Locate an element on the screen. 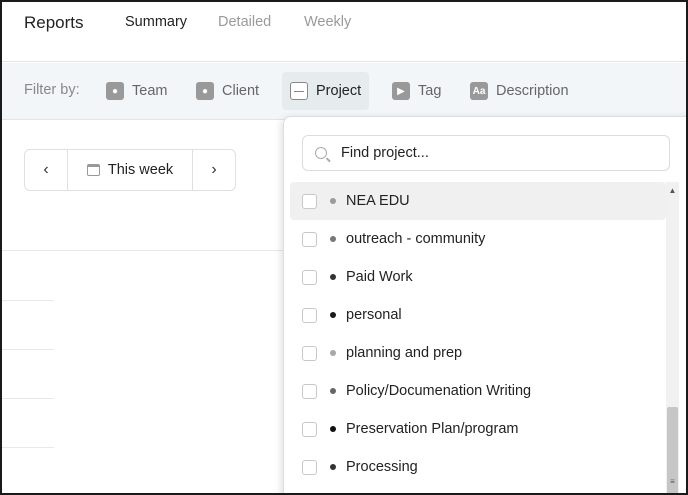 The image size is (688, 495). reports-header: Reports Summary Detailed Weekly is located at coordinates (344, 32).